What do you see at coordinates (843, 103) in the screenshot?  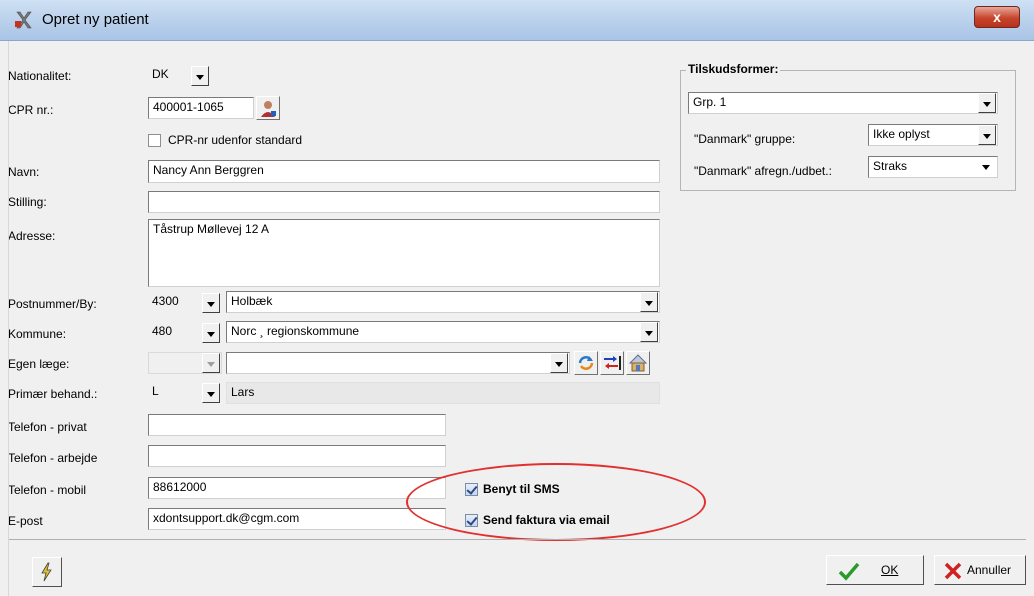 I see `tilskud-group-select: Grp. 1` at bounding box center [843, 103].